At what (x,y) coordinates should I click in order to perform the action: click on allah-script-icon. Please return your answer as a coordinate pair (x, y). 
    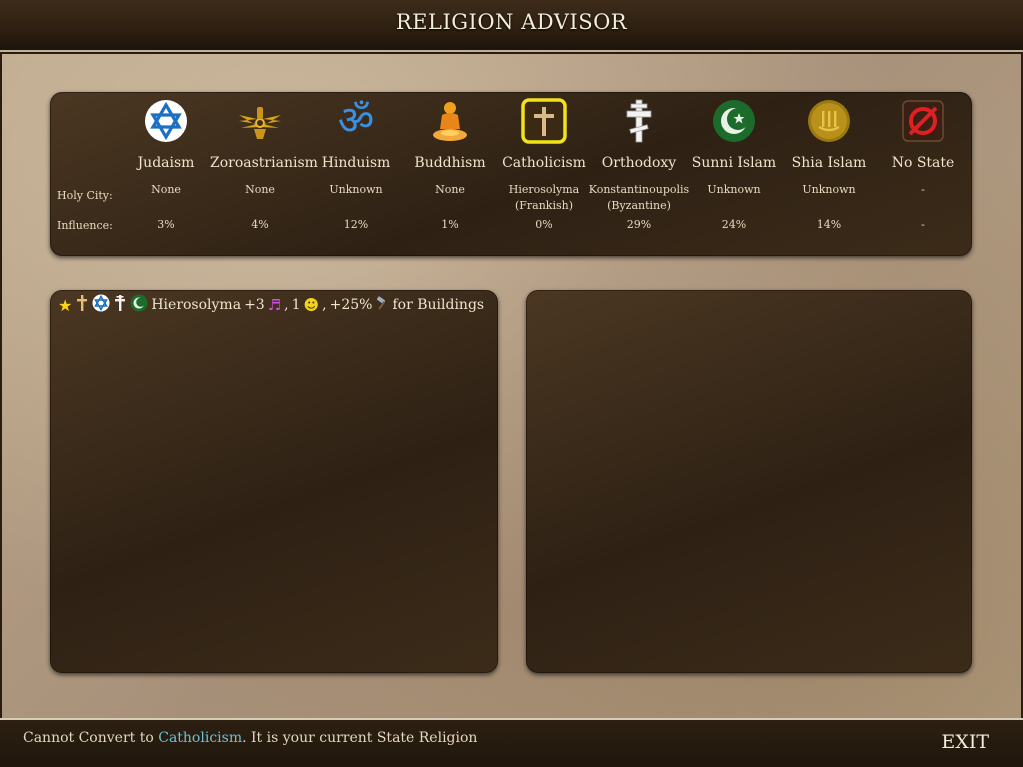
    Looking at the image, I should click on (829, 121).